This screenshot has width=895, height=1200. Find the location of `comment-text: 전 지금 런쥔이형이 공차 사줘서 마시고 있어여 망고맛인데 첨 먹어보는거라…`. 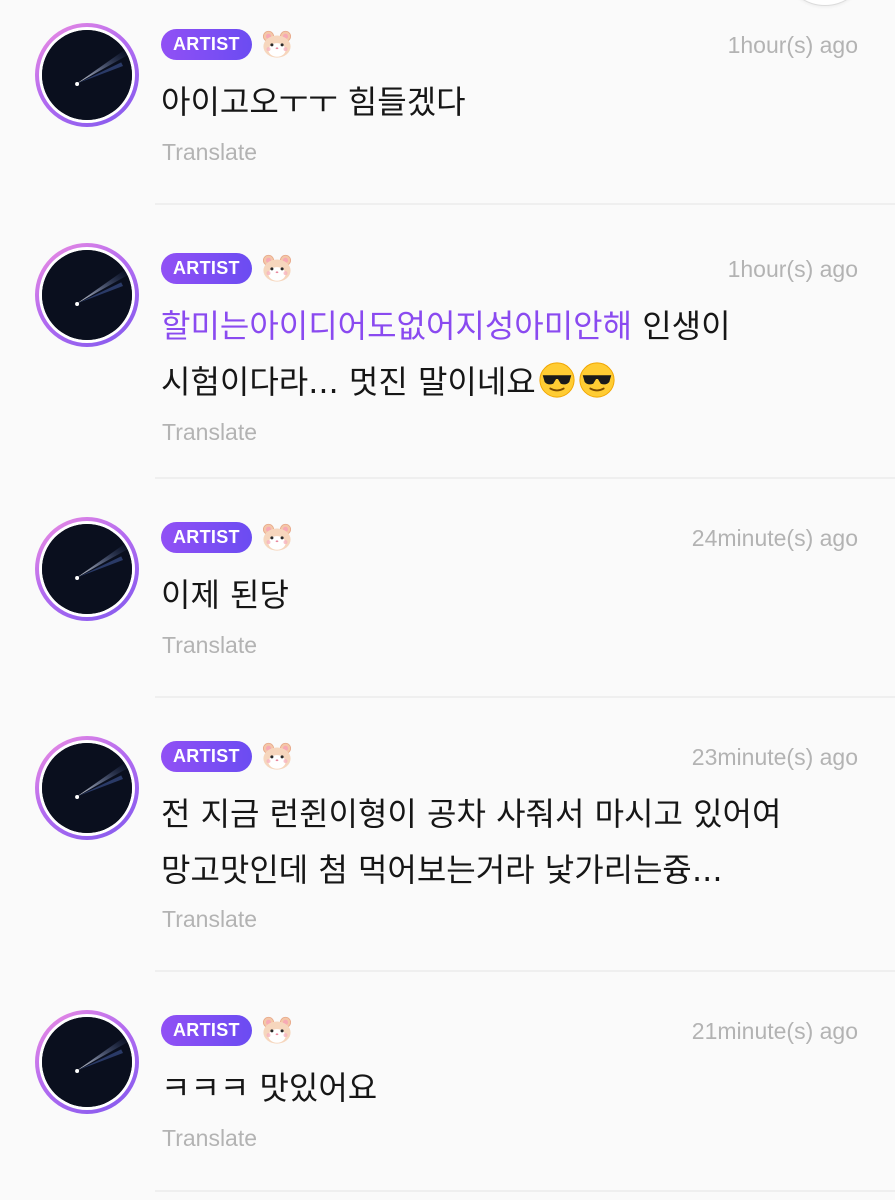

comment-text: 전 지금 런쥔이형이 공차 사줘서 마시고 있어여 망고맛인데 첨 먹어보는거라… is located at coordinates (471, 842).